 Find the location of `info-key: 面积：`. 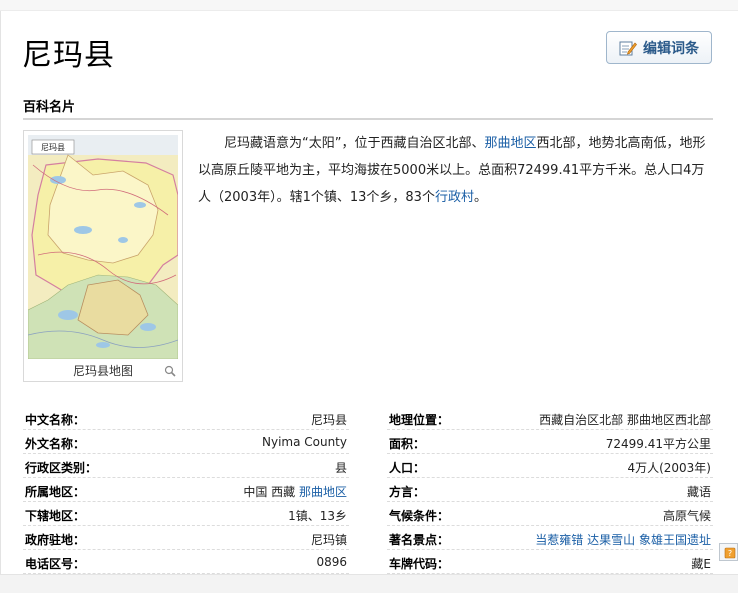

info-key: 面积： is located at coordinates (407, 444).